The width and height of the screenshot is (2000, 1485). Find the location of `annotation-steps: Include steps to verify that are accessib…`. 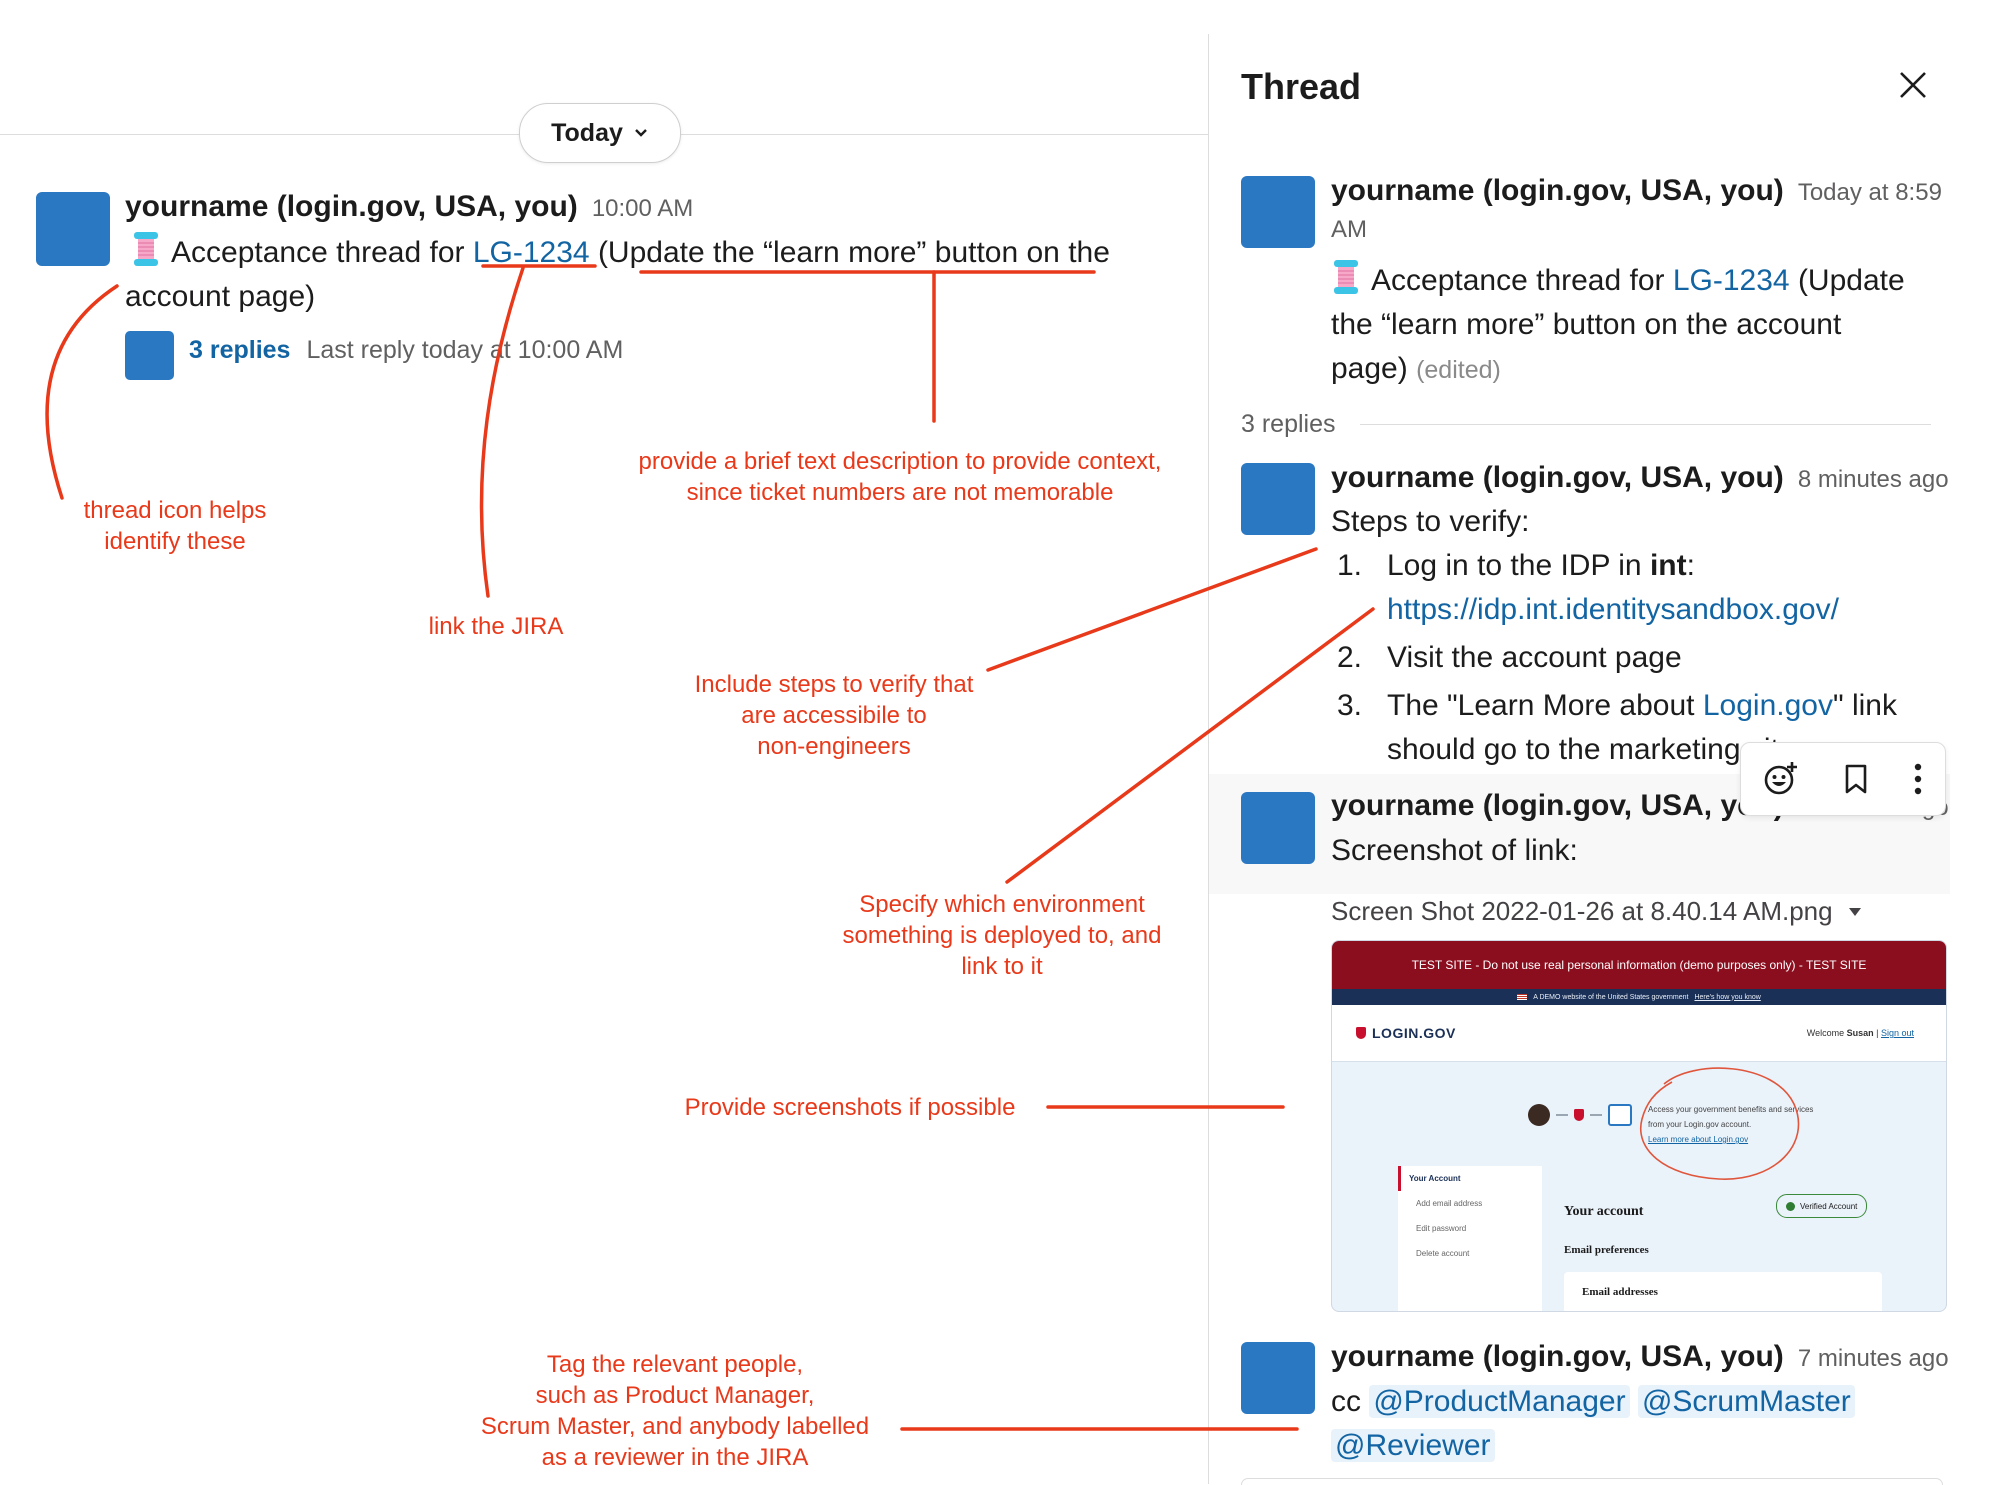

annotation-steps: Include steps to verify that are accessib… is located at coordinates (834, 715).